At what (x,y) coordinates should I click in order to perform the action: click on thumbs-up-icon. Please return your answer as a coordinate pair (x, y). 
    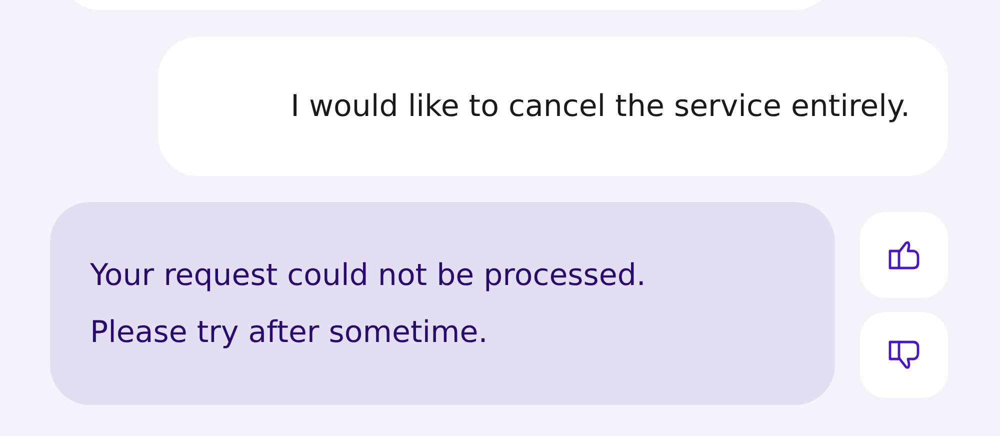
    Looking at the image, I should click on (904, 255).